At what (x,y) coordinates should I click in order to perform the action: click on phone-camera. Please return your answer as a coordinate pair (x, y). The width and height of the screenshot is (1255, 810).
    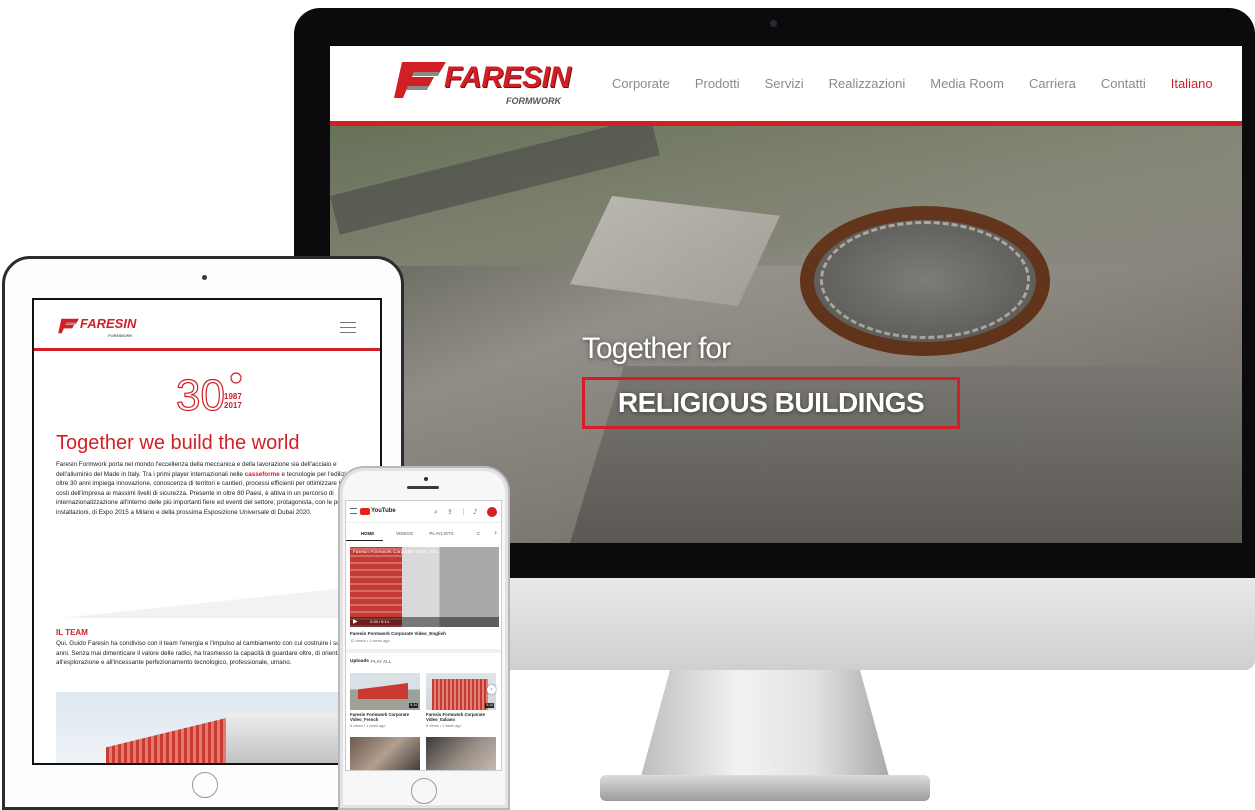
    Looking at the image, I should click on (426, 479).